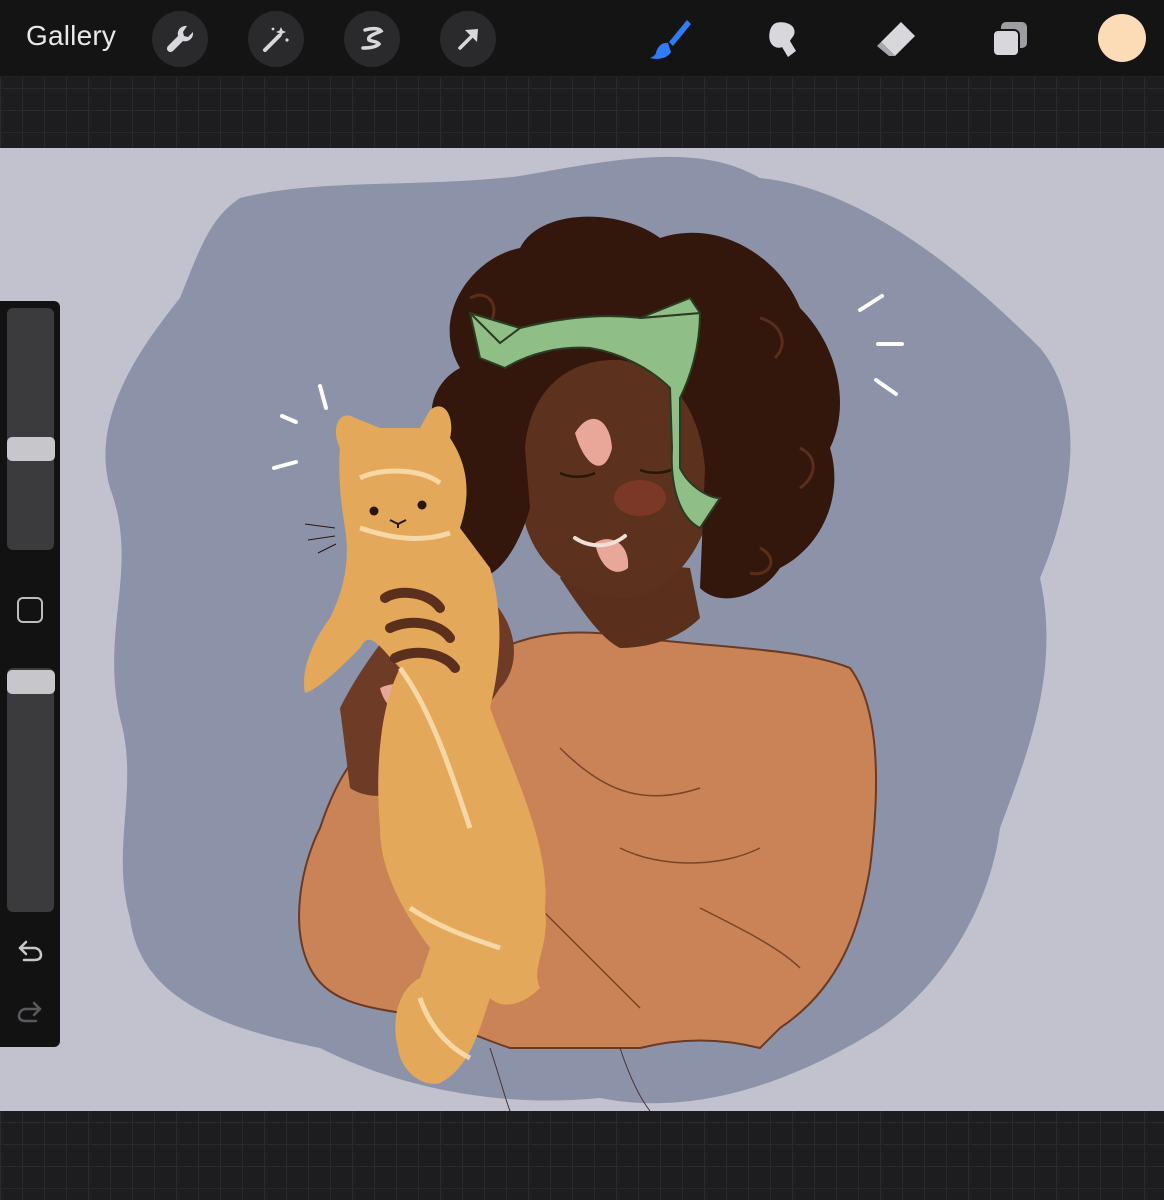  I want to click on selection-icon, so click(372, 38).